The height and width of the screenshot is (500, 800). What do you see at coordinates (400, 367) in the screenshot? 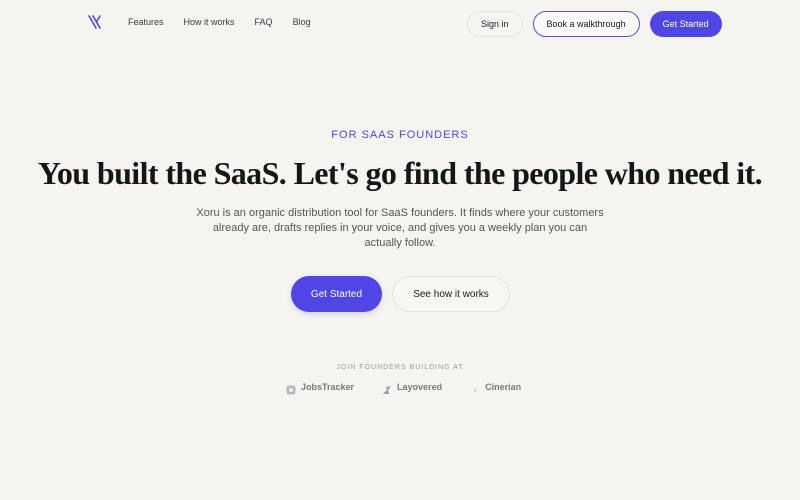
I see `social-proof-label: JOIN FOUNDERS BUILDING AT` at bounding box center [400, 367].